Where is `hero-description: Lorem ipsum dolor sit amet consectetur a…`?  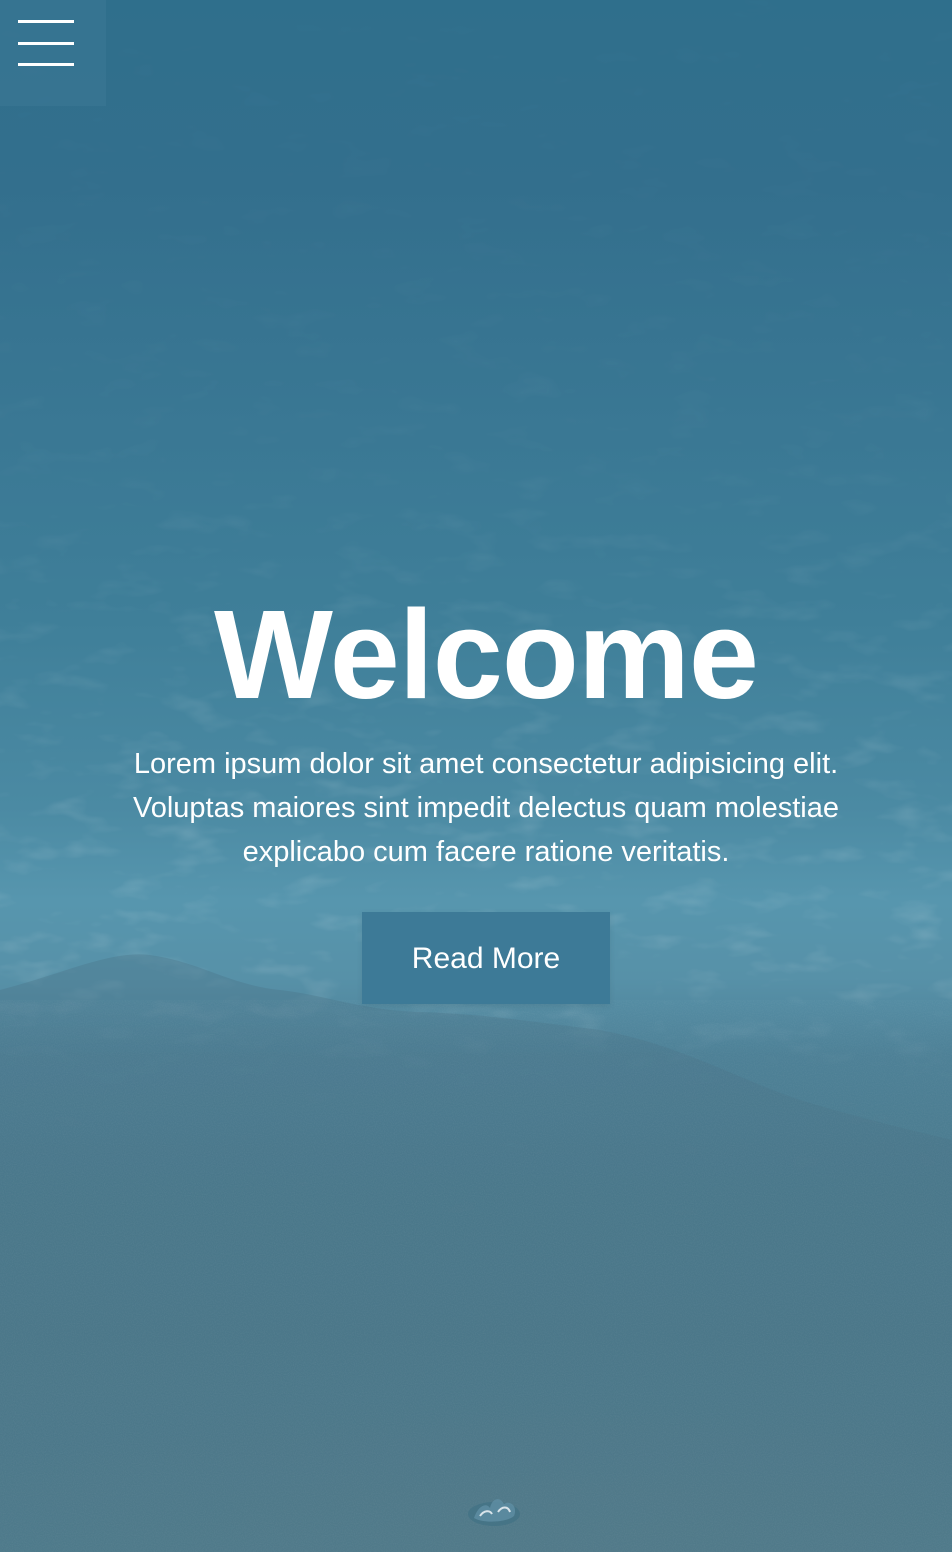 hero-description: Lorem ipsum dolor sit amet consectetur a… is located at coordinates (486, 808).